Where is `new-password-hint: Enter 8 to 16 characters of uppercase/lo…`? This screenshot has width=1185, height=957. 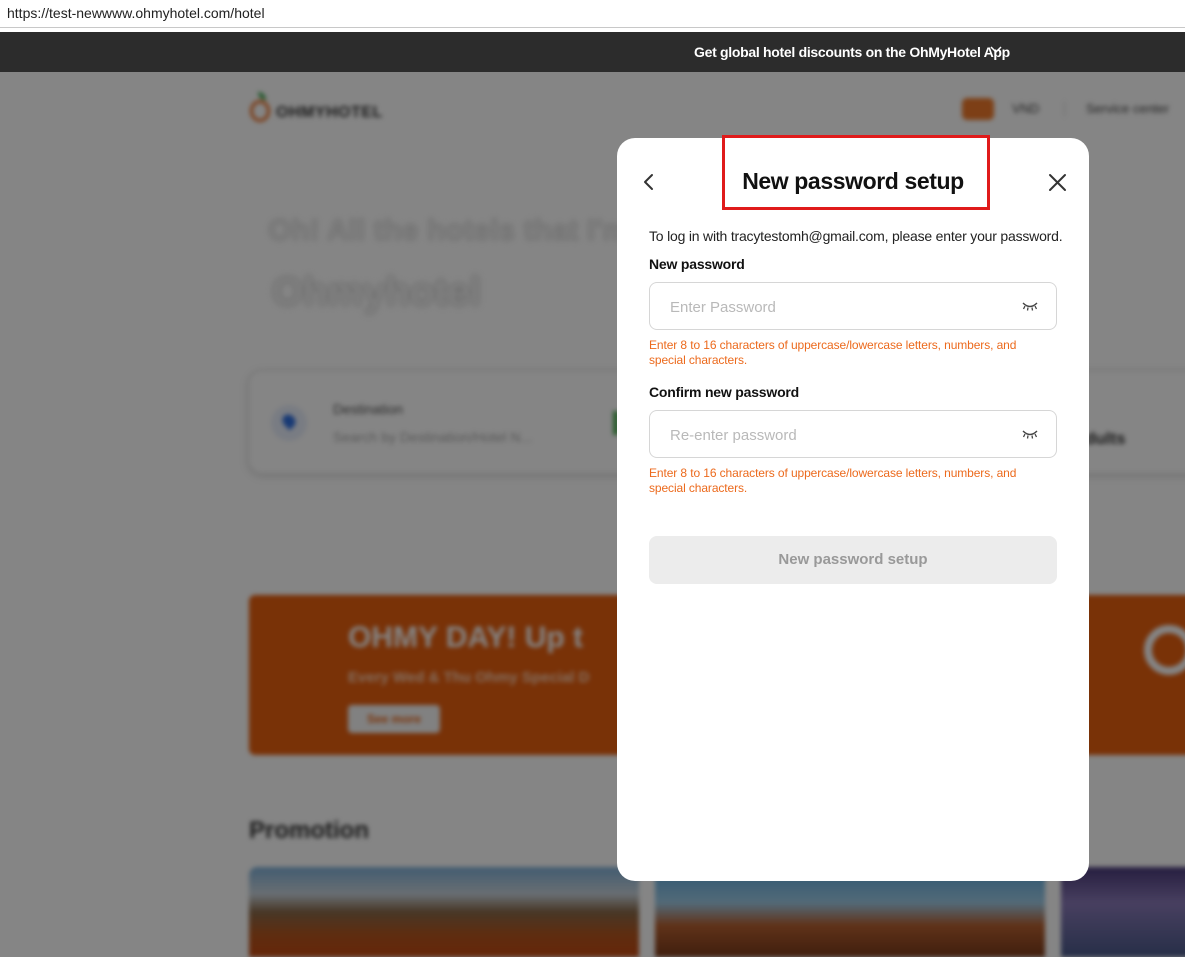 new-password-hint: Enter 8 to 16 characters of uppercase/lo… is located at coordinates (833, 352).